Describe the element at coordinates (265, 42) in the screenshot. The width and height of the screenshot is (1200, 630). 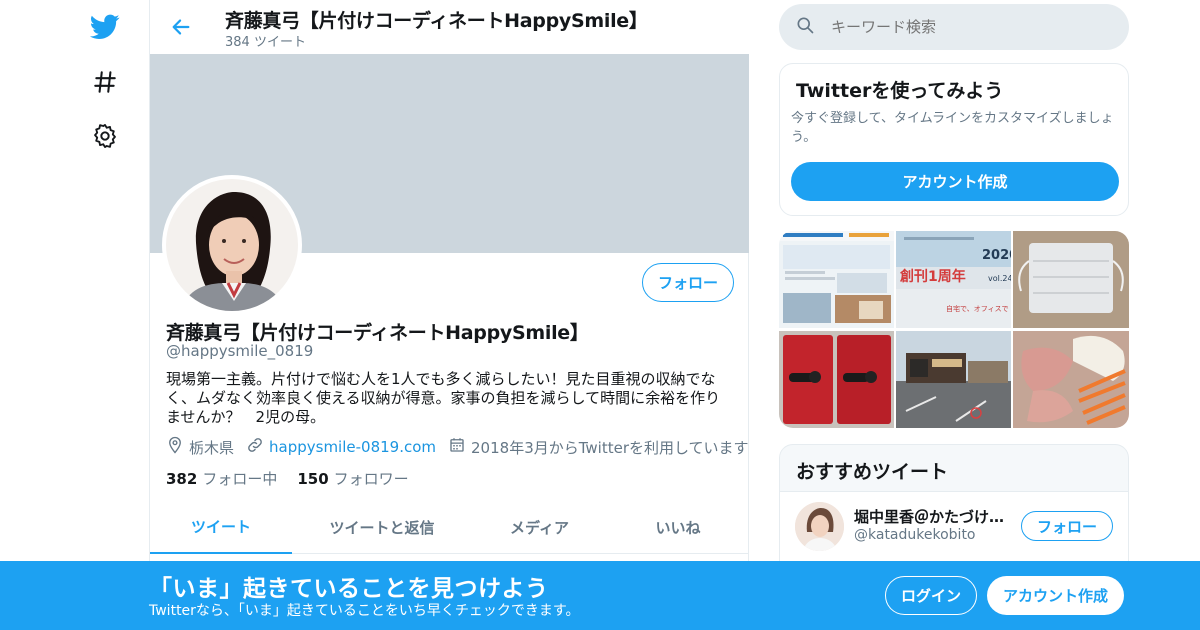
I see `header-tweet-count: 384 ツイート` at that location.